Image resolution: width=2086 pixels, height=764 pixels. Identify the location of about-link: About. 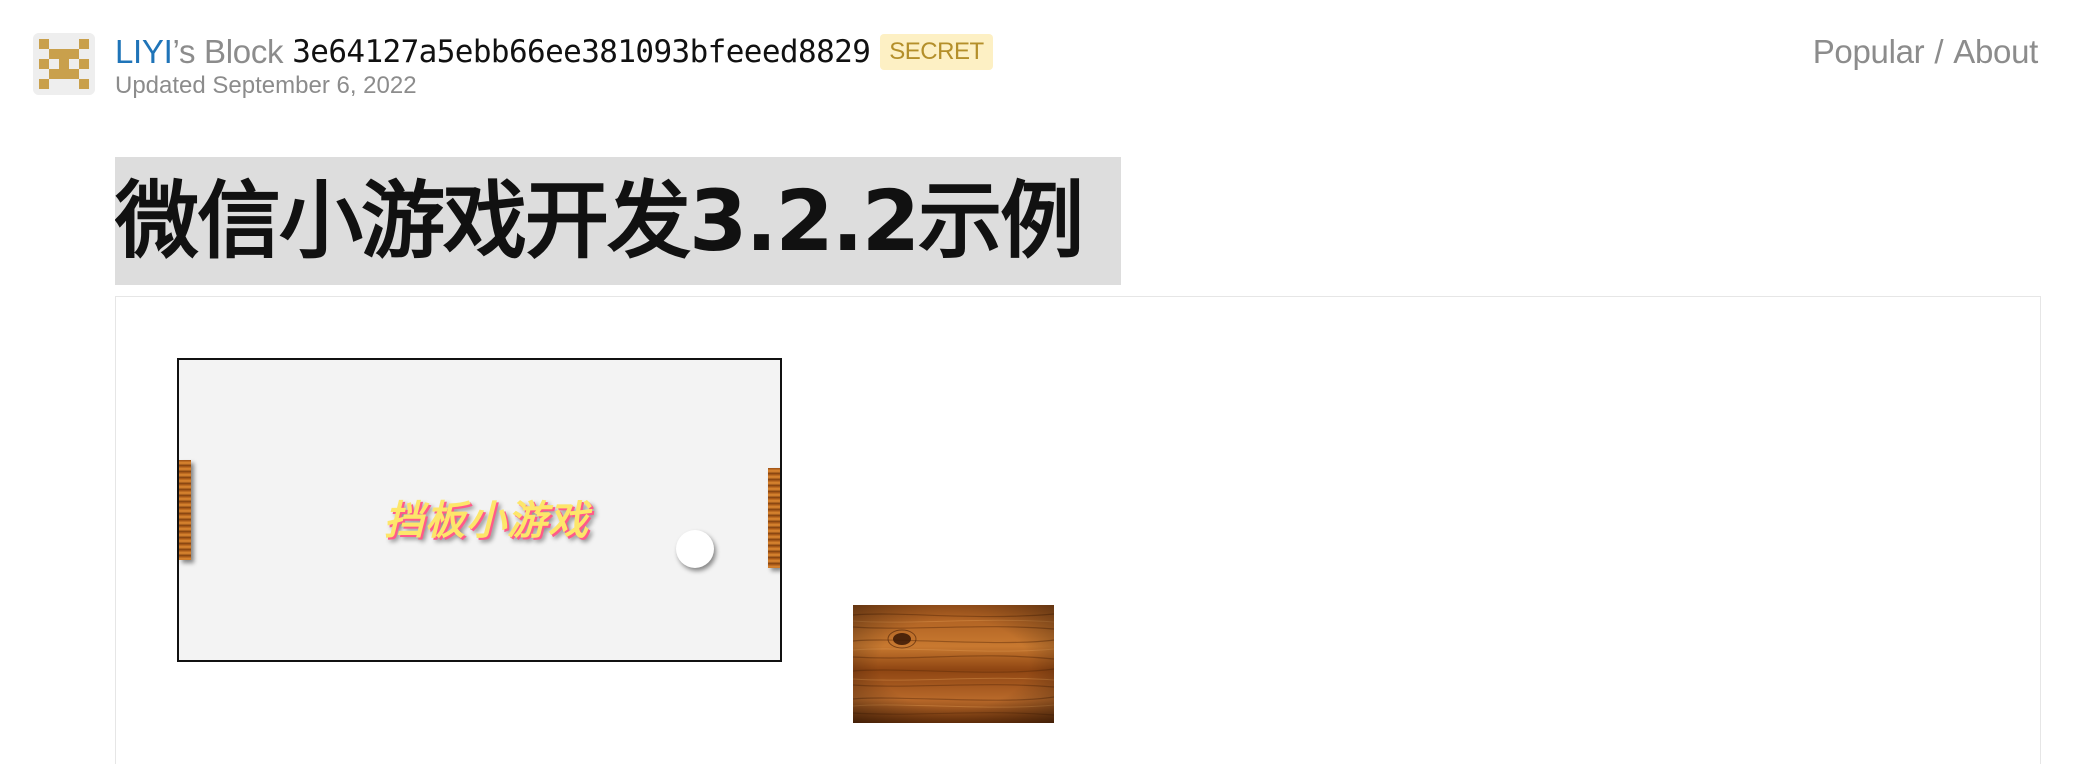
(1995, 52).